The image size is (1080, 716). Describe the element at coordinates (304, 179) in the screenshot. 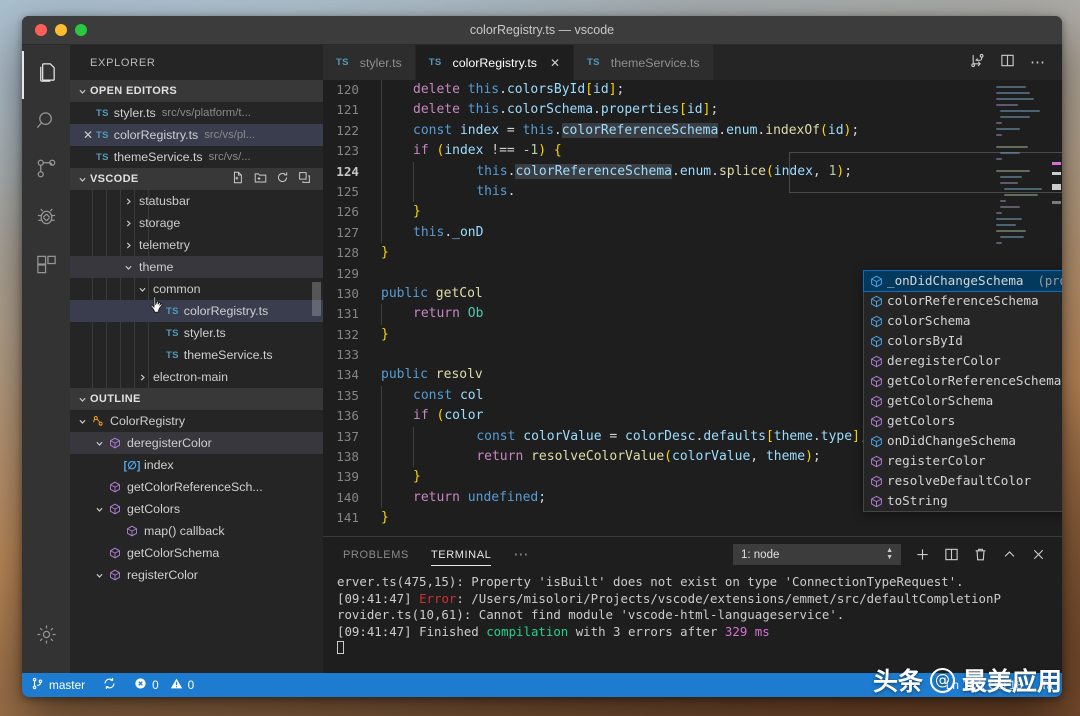

I see `collapse-all-icon` at that location.